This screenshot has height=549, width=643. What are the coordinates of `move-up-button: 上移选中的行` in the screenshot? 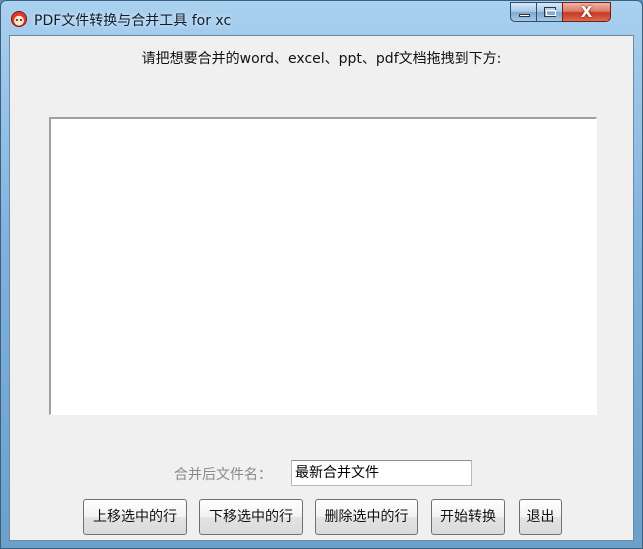 It's located at (135, 517).